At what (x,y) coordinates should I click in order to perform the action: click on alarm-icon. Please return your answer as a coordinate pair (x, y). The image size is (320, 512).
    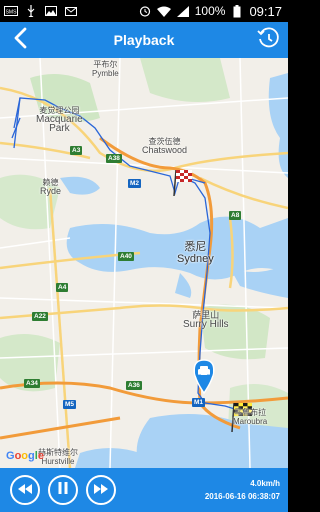
    Looking at the image, I should click on (145, 11).